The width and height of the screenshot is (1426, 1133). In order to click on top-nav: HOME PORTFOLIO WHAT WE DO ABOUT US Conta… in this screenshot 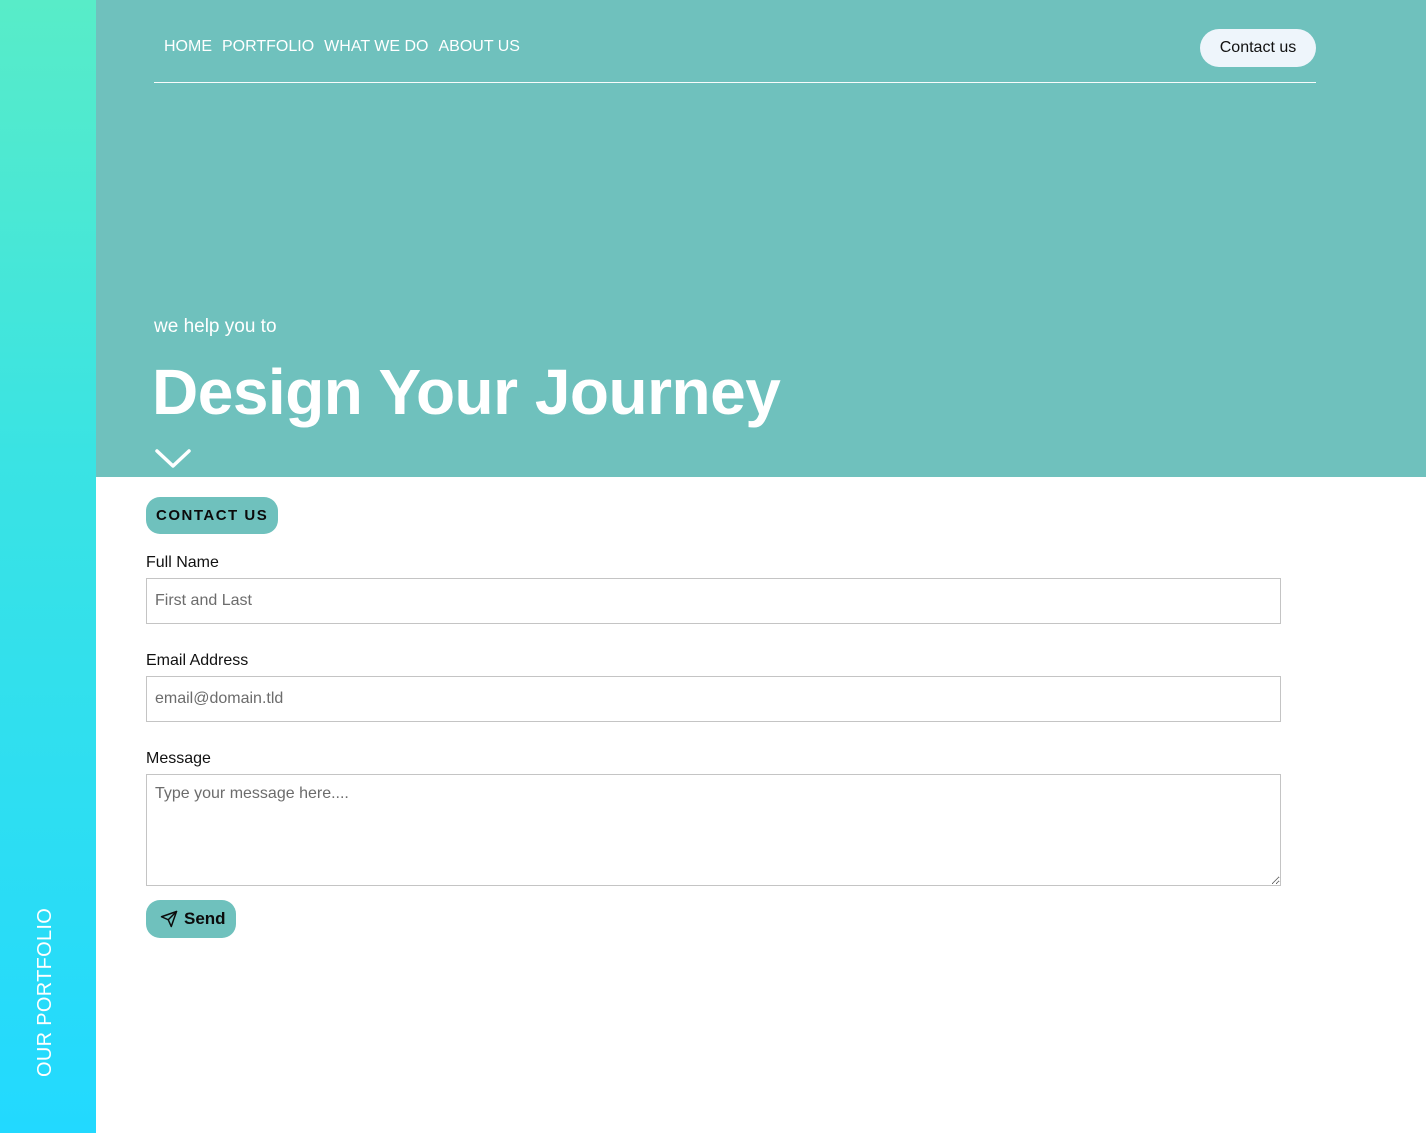, I will do `click(735, 41)`.